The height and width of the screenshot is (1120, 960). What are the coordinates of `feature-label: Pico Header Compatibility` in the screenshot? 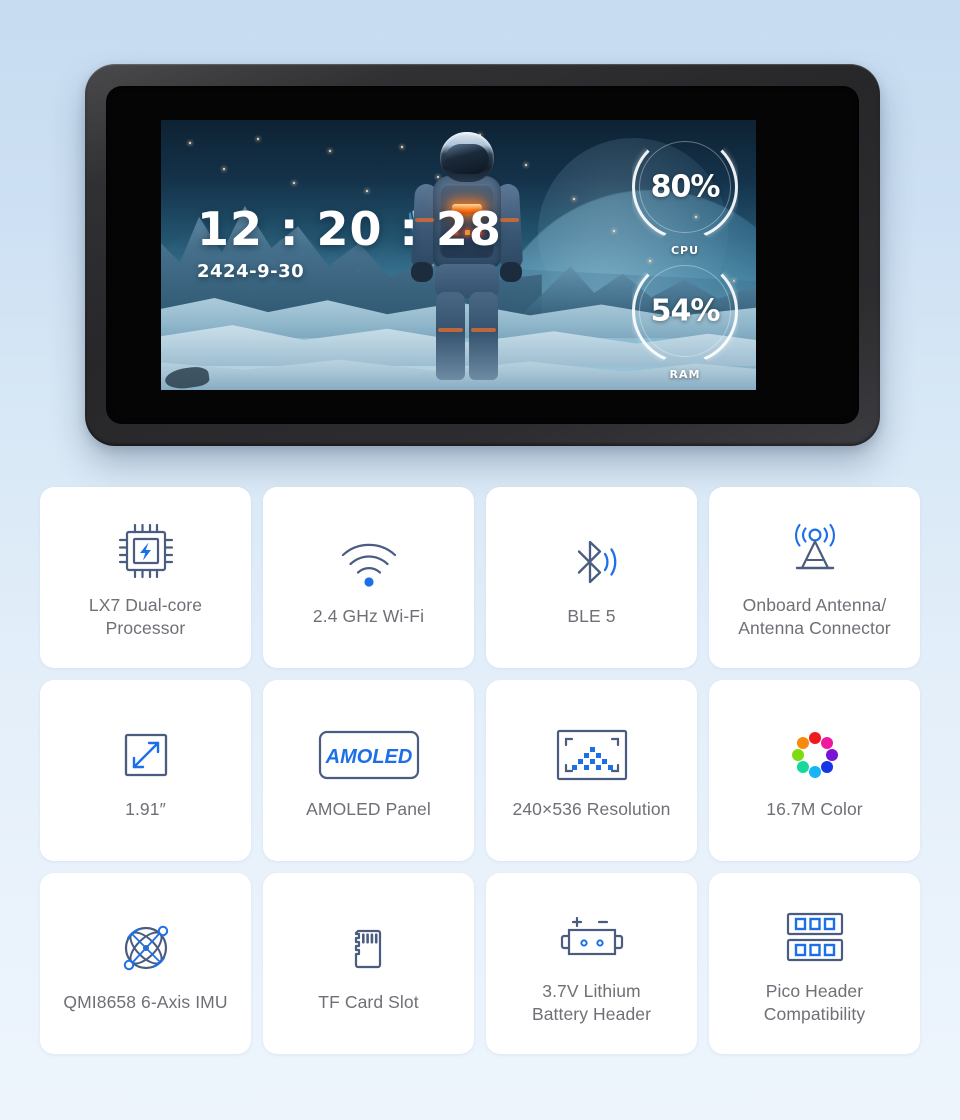 It's located at (814, 1002).